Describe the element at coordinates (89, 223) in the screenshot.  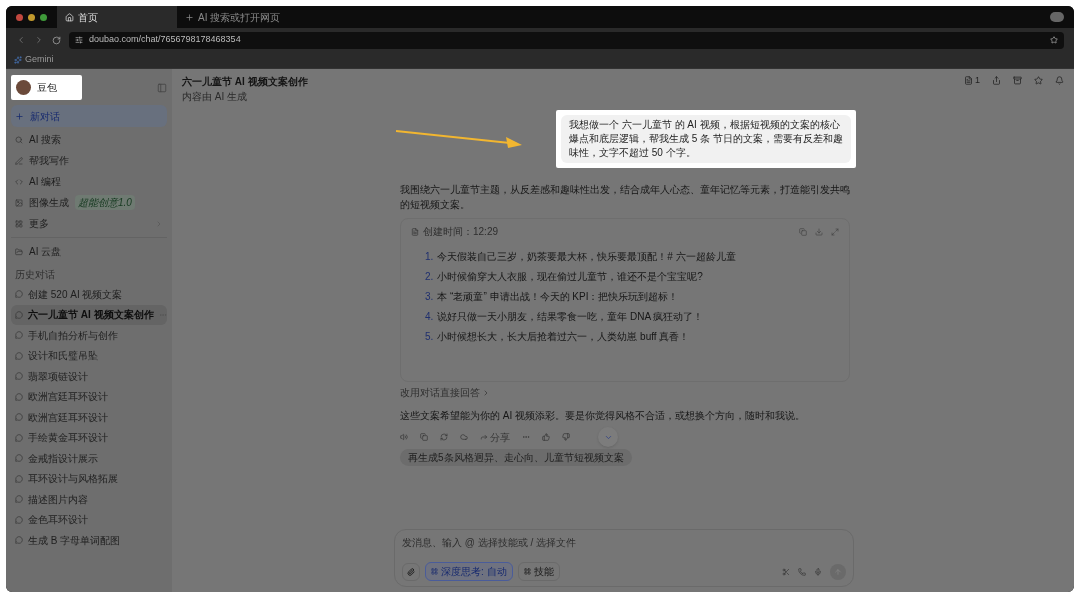
I see `sidebar-nav-item: 更多` at that location.